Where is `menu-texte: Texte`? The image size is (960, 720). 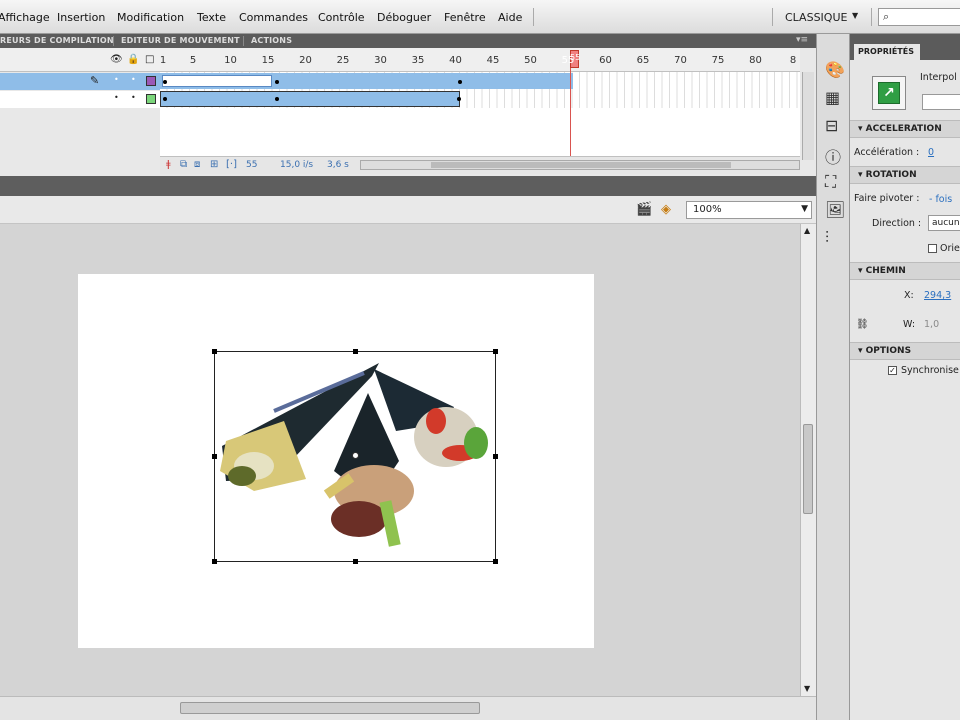
menu-texte: Texte is located at coordinates (211, 17).